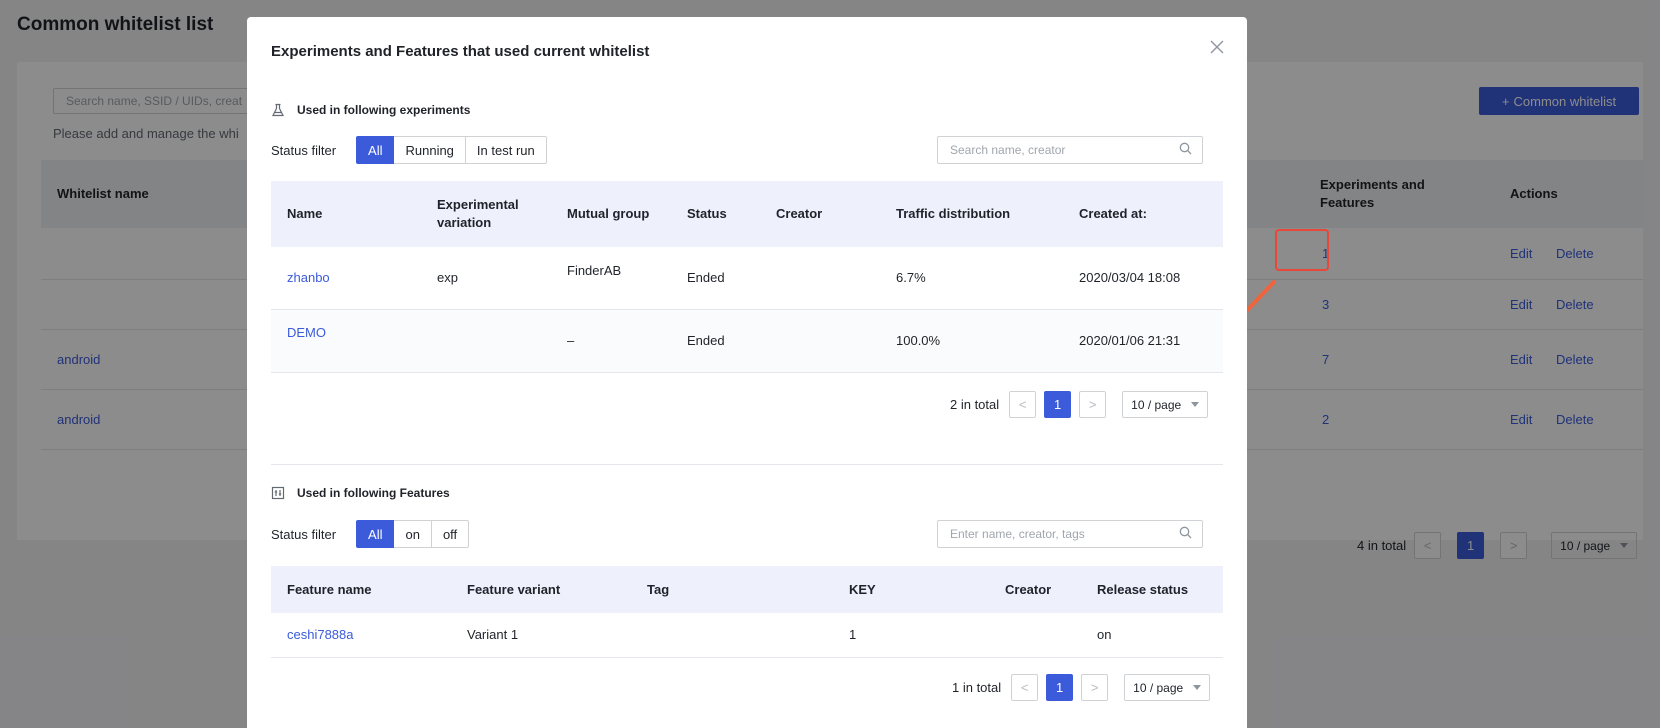 This screenshot has height=728, width=1660. What do you see at coordinates (658, 589) in the screenshot?
I see `col-tag: Tag` at bounding box center [658, 589].